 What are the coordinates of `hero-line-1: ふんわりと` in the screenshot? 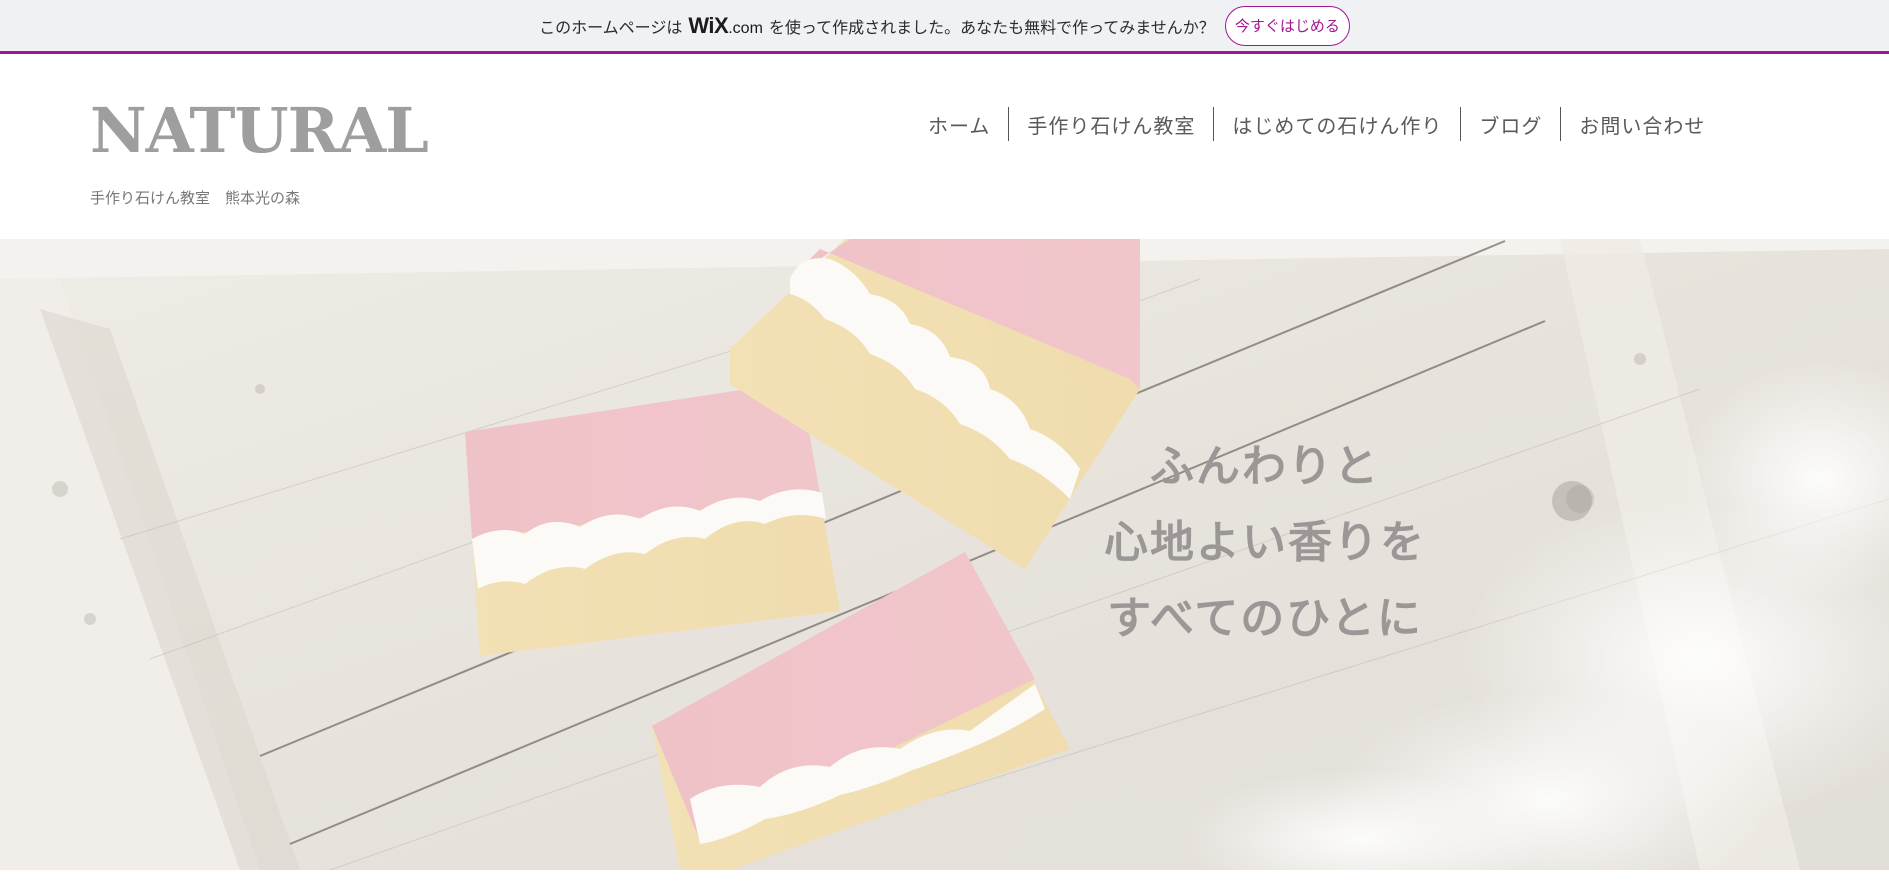 It's located at (1265, 466).